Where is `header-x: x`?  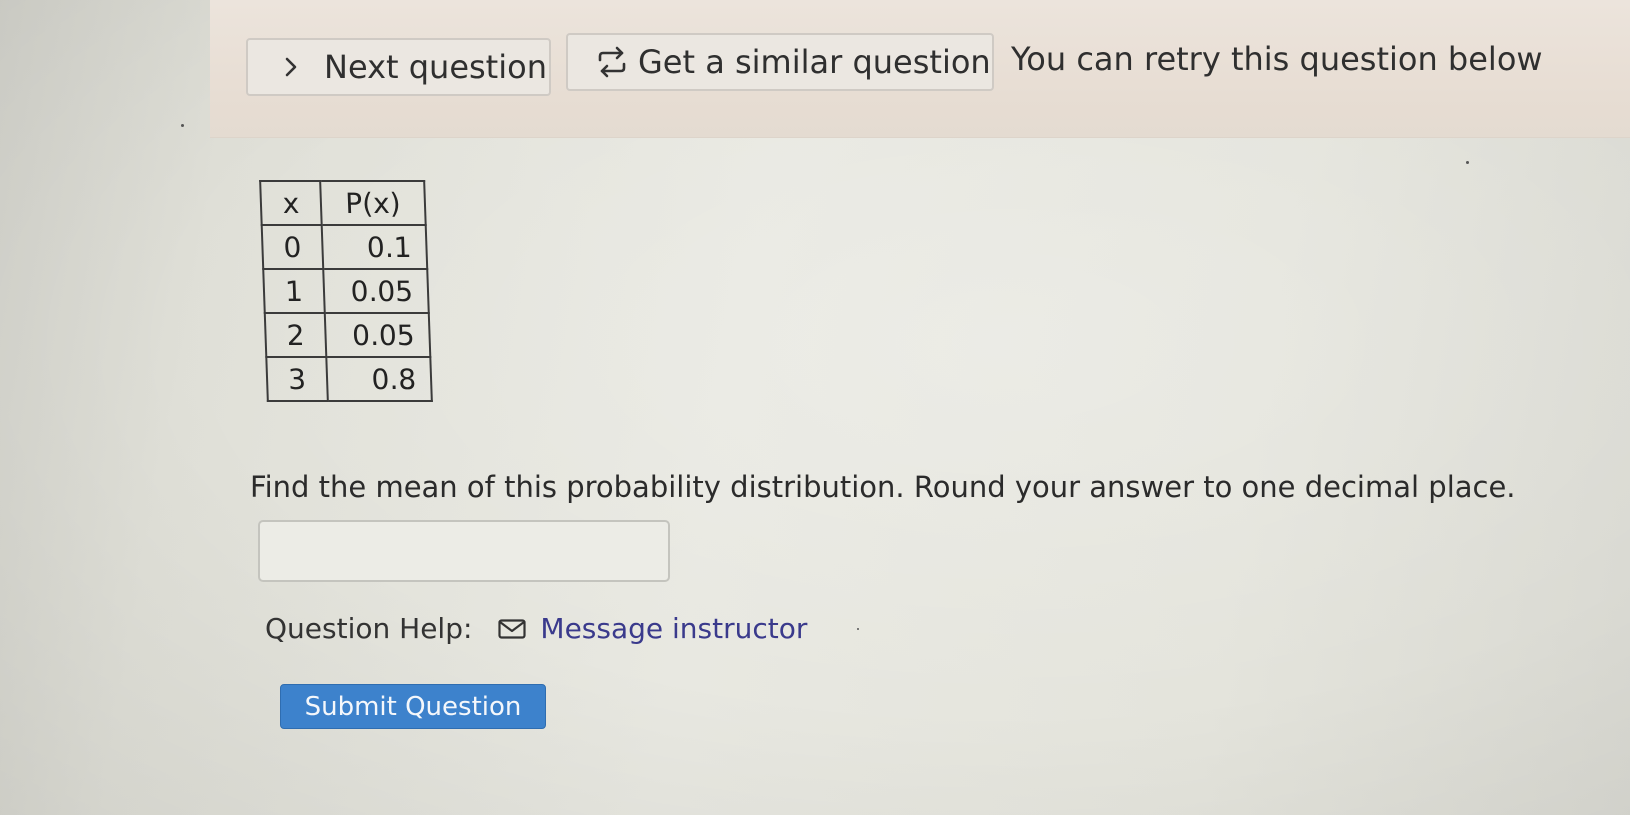
header-x: x is located at coordinates (291, 203).